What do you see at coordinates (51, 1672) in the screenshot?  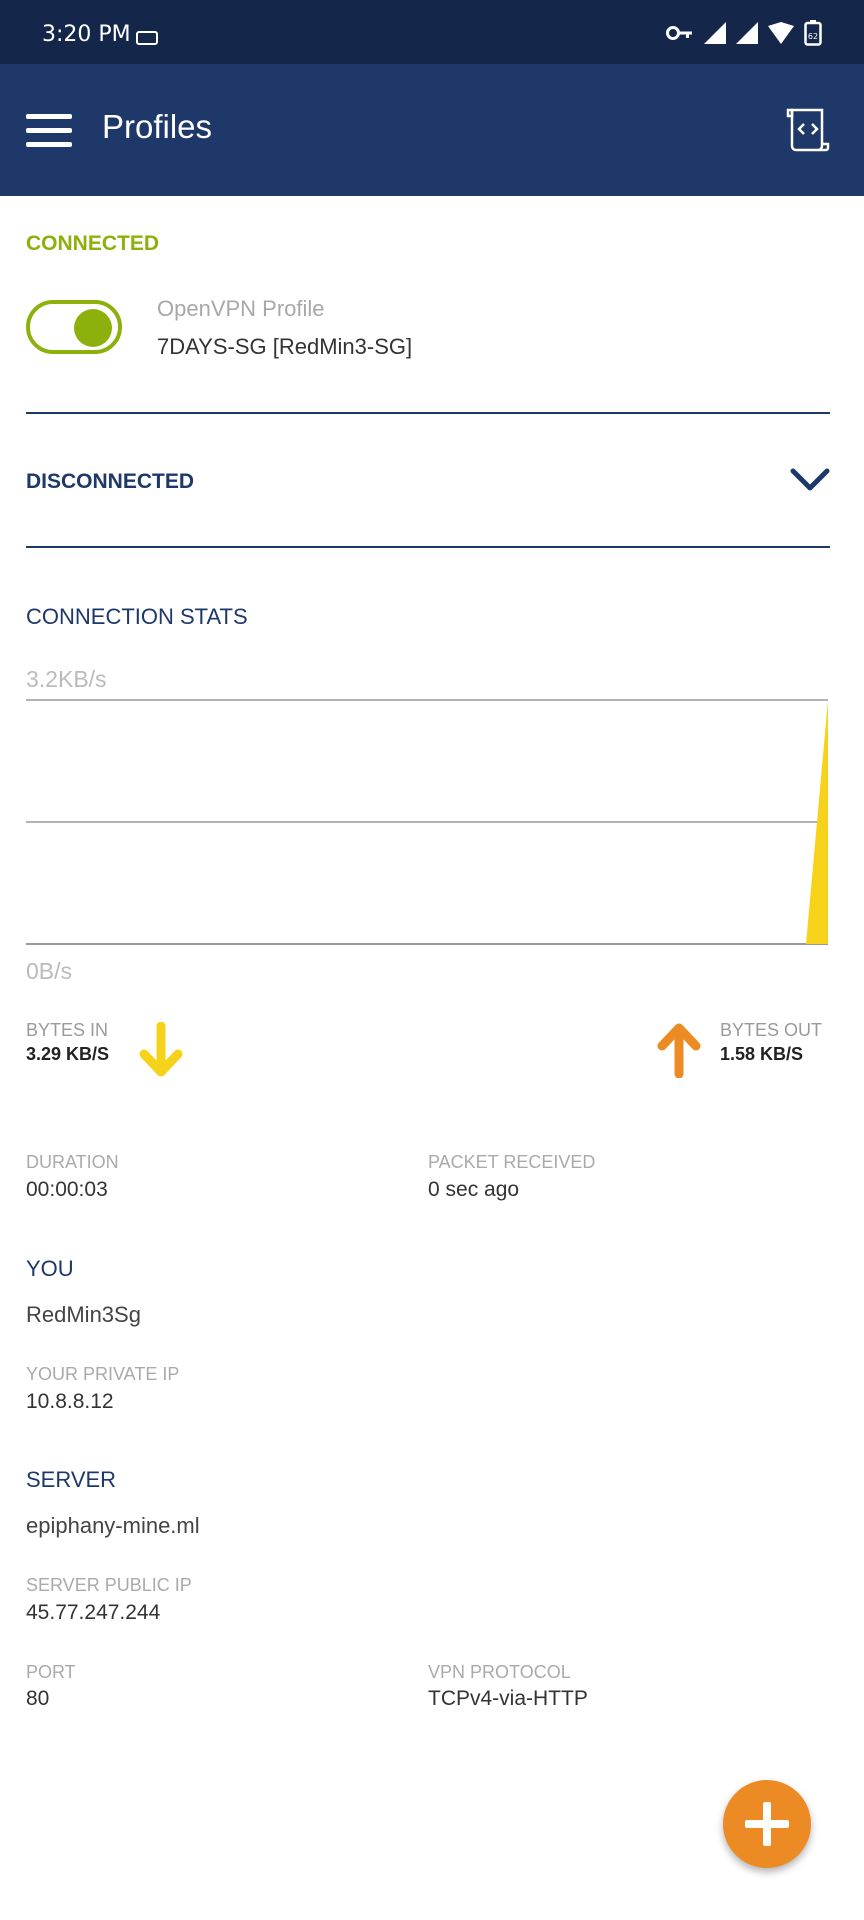 I see `port-label: PORT` at bounding box center [51, 1672].